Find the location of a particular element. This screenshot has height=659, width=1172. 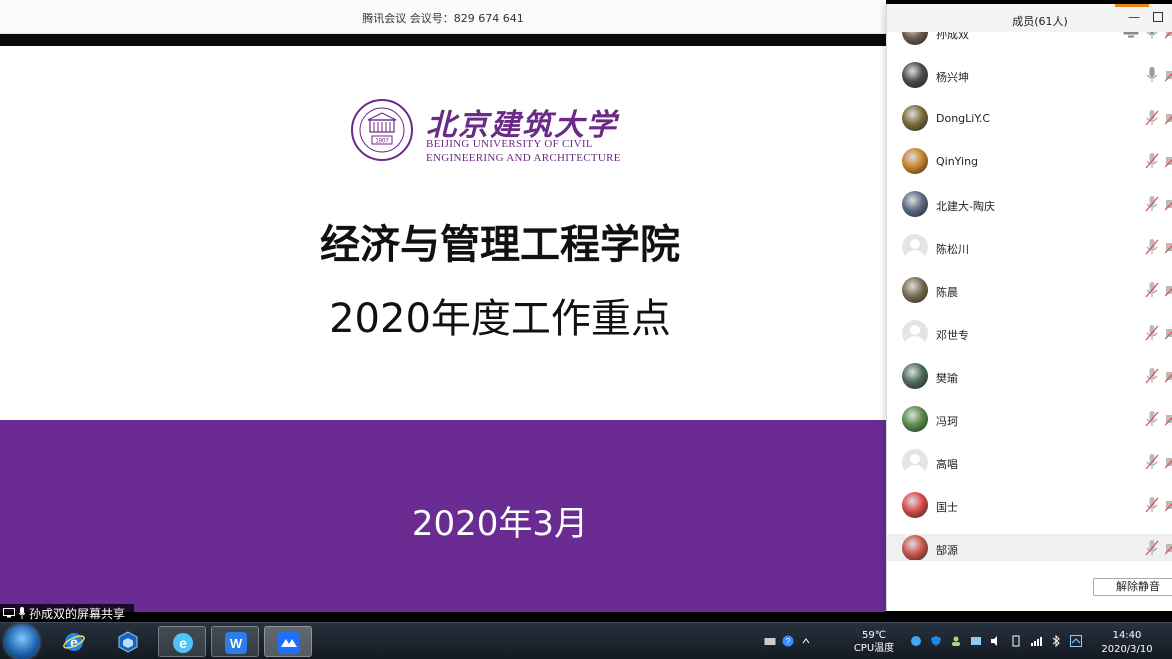

tencent-meeting-icon is located at coordinates (289, 643).